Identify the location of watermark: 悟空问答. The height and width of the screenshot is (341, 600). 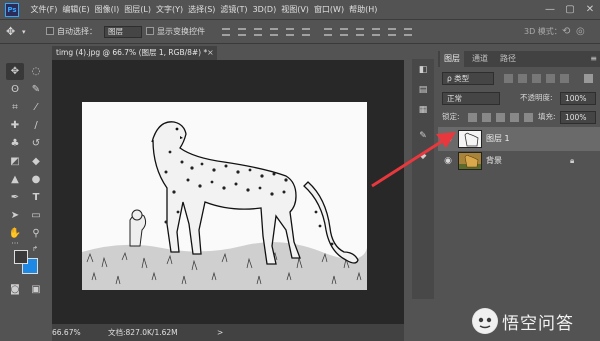
(523, 321).